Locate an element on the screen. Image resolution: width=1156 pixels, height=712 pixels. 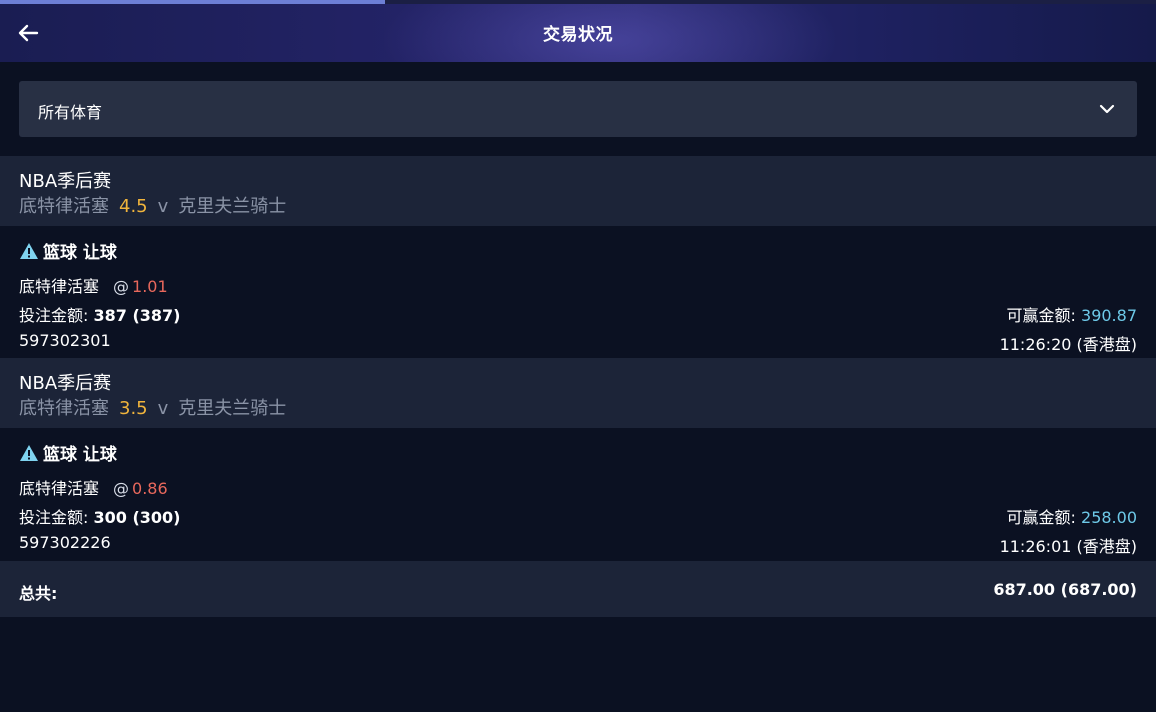
stake-amount: 投注金额: 387 (387) is located at coordinates (100, 314).